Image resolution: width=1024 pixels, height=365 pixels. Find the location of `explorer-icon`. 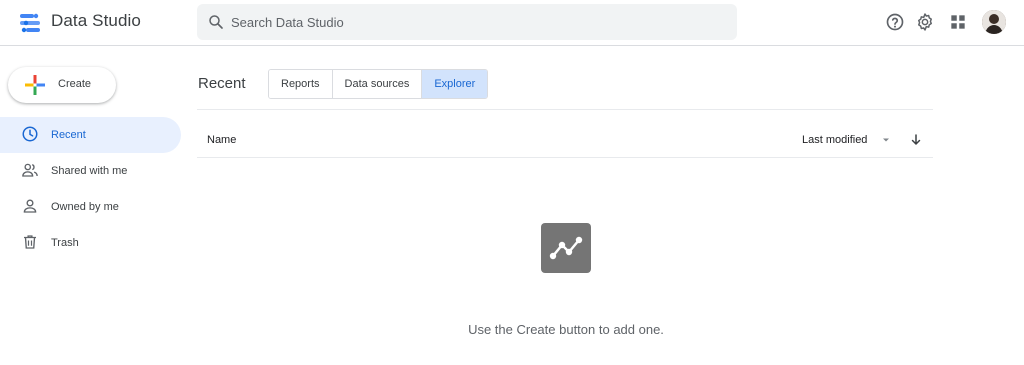

explorer-icon is located at coordinates (566, 248).